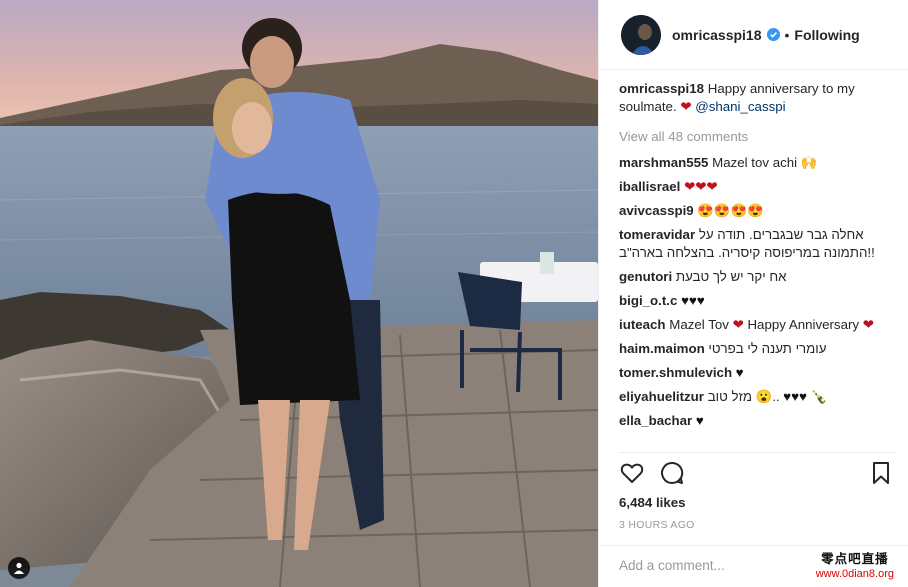 The height and width of the screenshot is (587, 908). Describe the element at coordinates (738, 324) in the screenshot. I see `comment-hearts: ❤` at that location.